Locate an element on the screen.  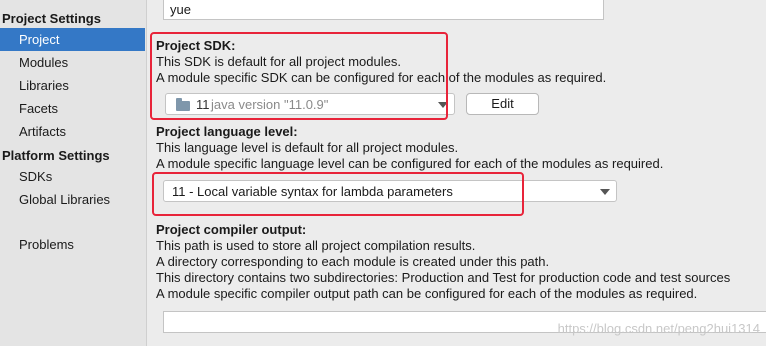
sidebar-item-sdks: SDKs is located at coordinates (72, 176).